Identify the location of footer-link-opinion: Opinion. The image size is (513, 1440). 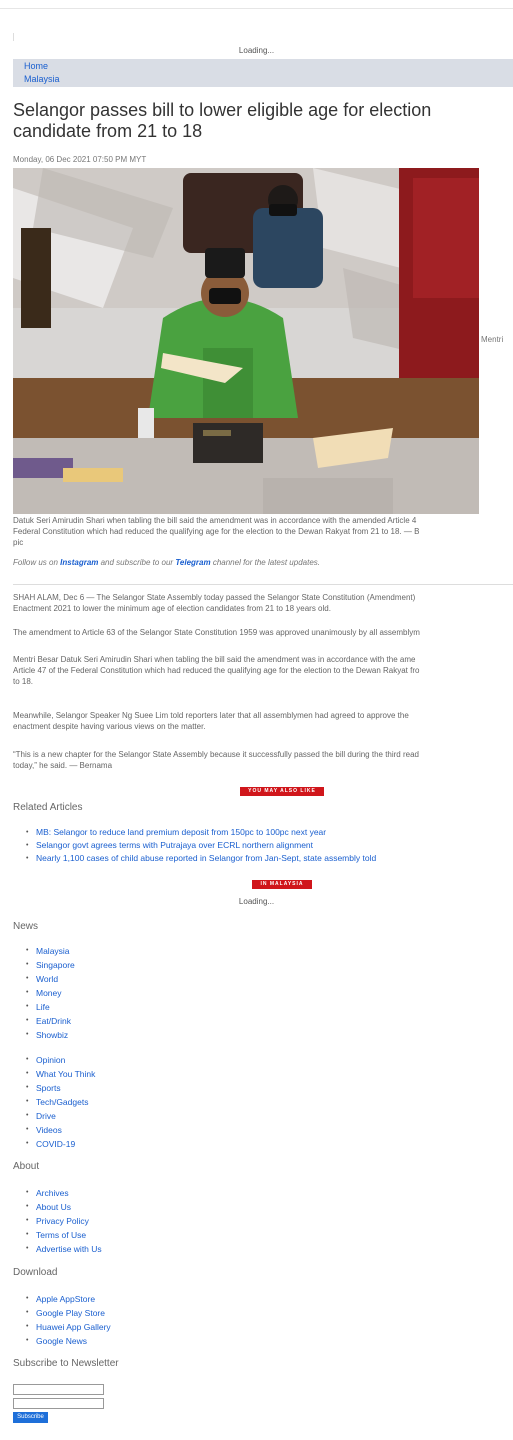
(60, 1060).